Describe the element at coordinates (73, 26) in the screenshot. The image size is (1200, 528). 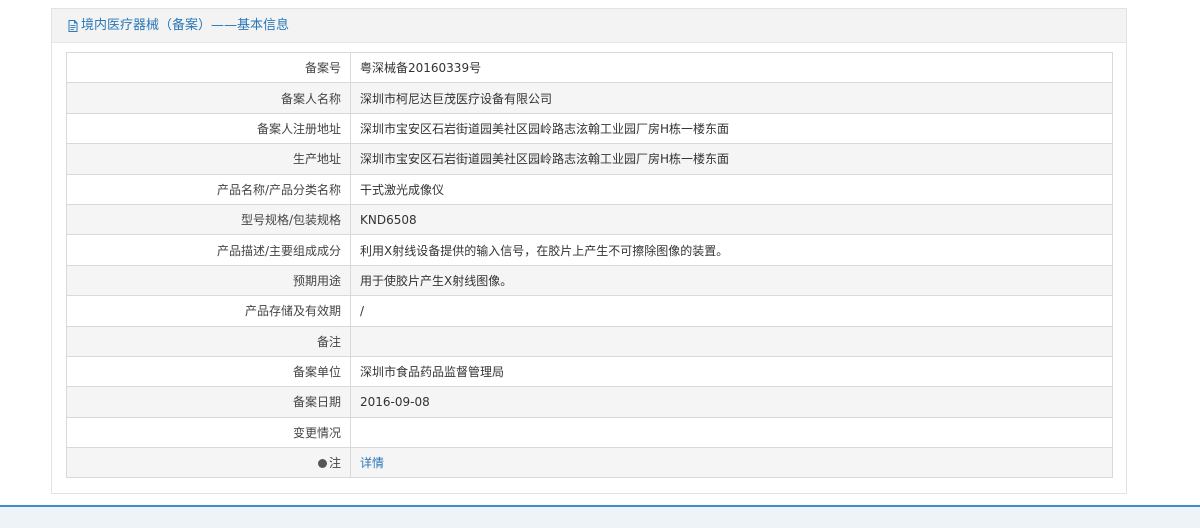
I see `document-icon` at that location.